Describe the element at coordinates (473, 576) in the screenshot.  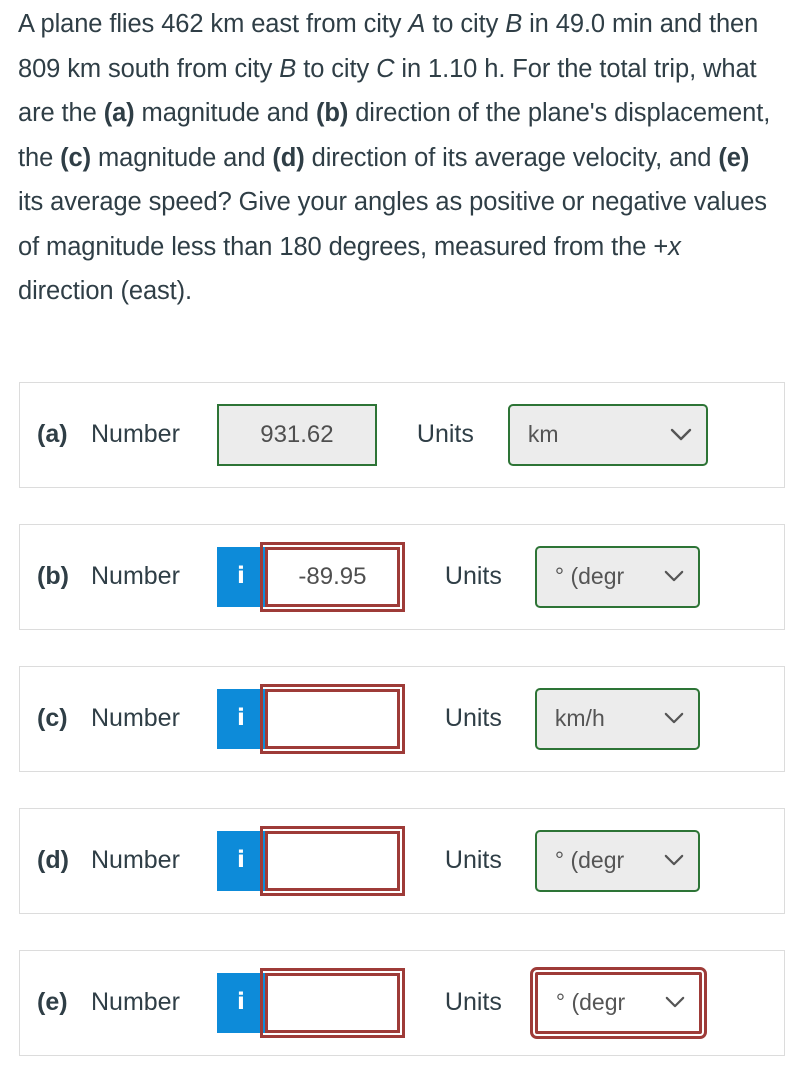
I see `units-label-b: Units` at that location.